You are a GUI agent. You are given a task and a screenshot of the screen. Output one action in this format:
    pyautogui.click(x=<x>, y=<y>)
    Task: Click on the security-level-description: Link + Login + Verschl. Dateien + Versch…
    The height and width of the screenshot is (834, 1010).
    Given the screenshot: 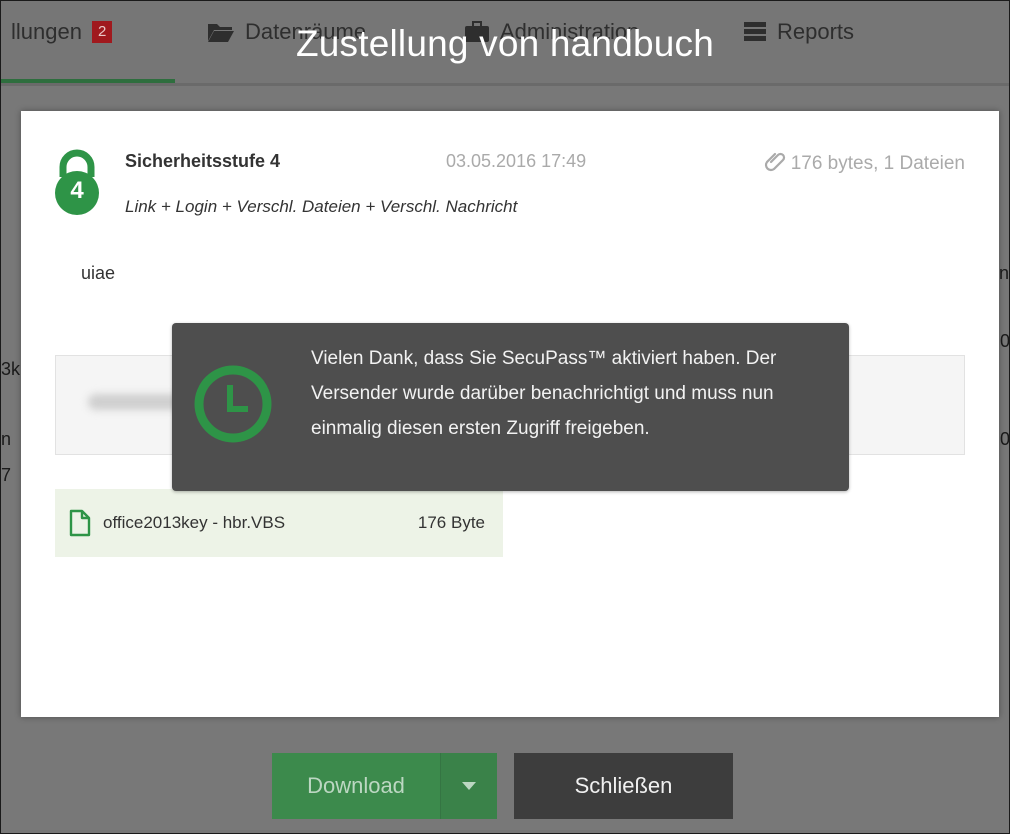 What is the action you would take?
    pyautogui.click(x=321, y=206)
    